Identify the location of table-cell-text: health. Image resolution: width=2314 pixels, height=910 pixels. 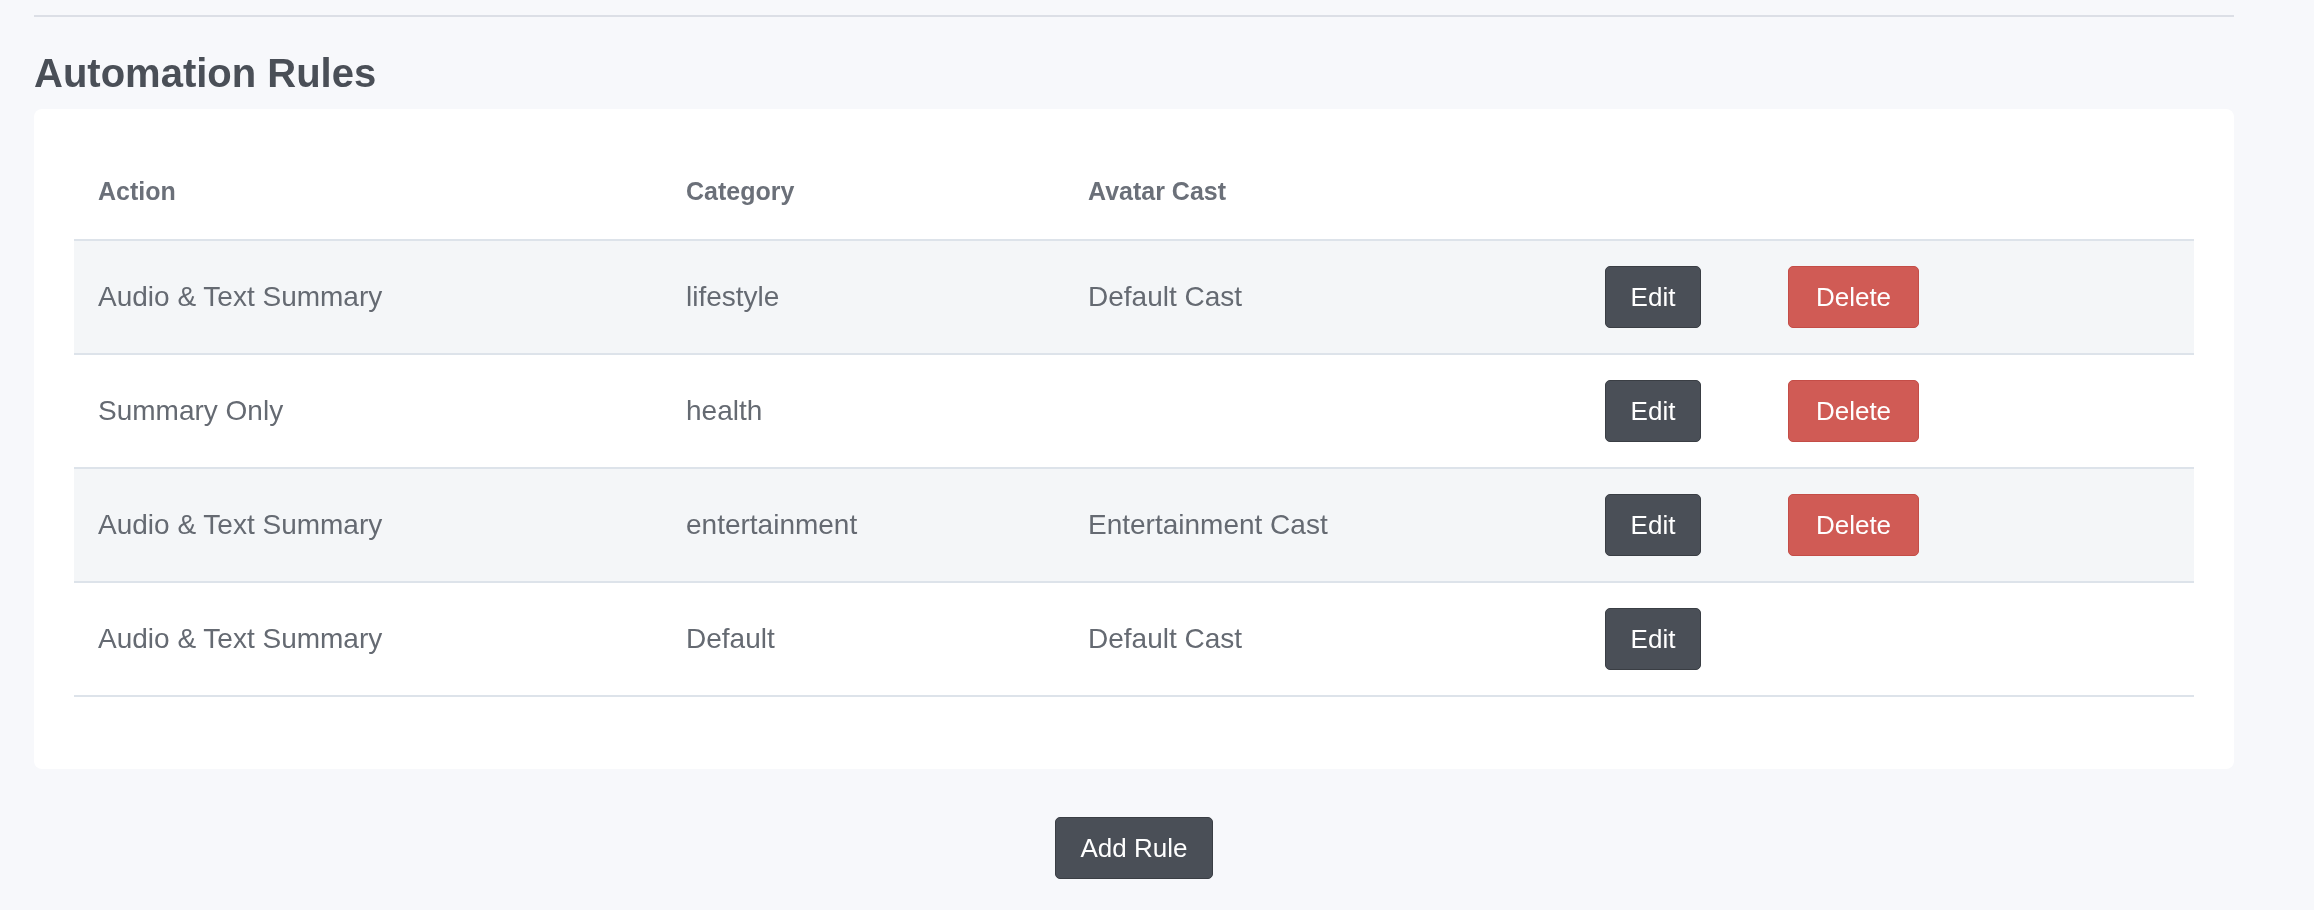
(724, 410).